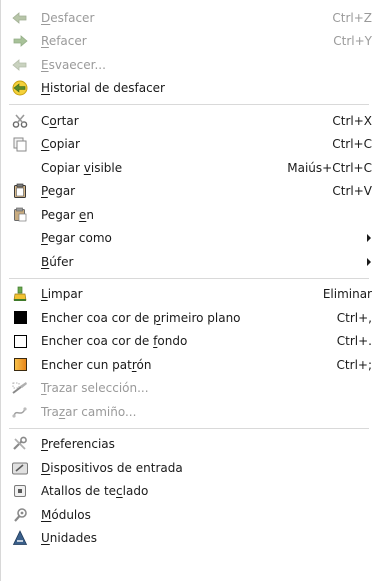 Image resolution: width=377 pixels, height=581 pixels. I want to click on menu-item-label: Búfer, so click(57, 261).